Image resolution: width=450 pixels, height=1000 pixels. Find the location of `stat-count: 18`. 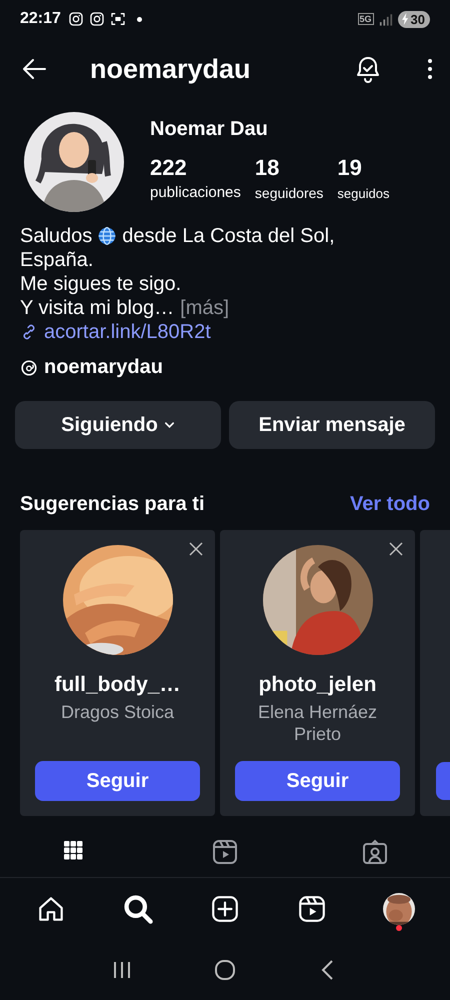

stat-count: 18 is located at coordinates (267, 168).